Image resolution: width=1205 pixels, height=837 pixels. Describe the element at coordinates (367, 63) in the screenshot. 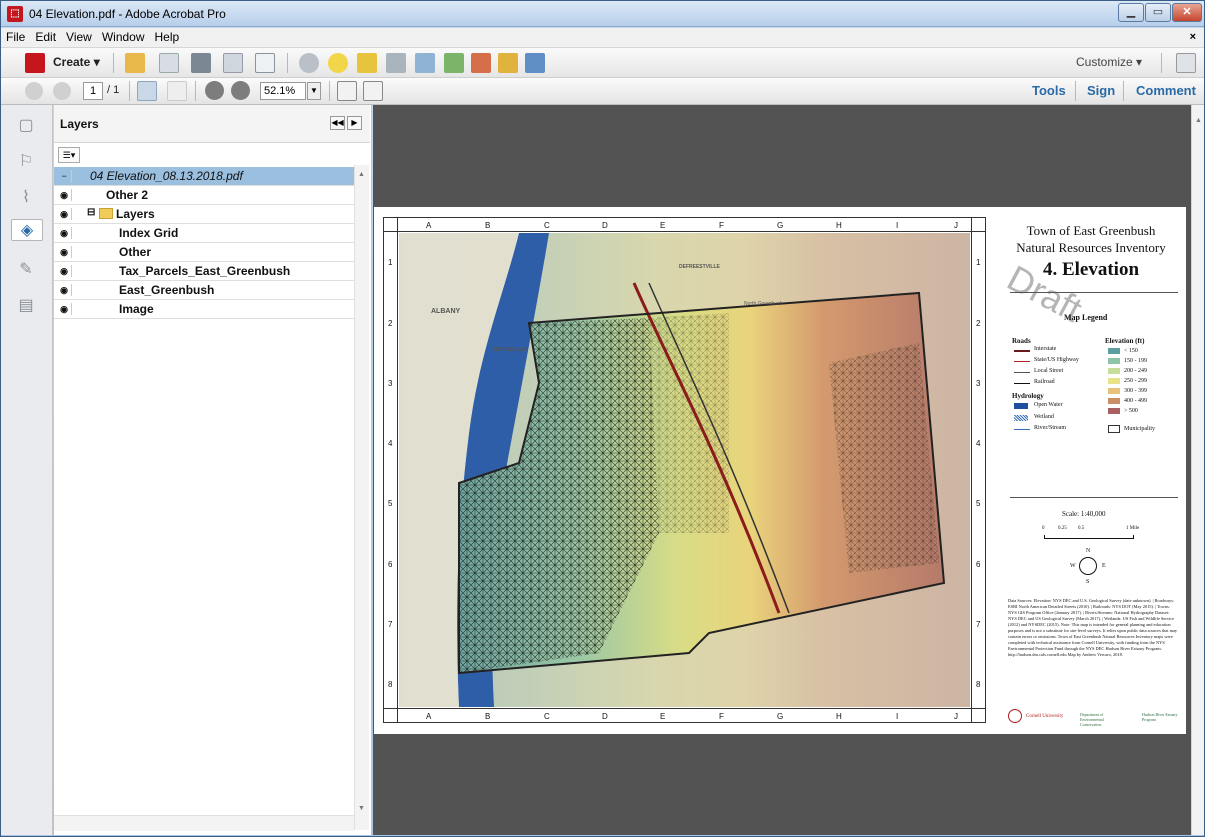

I see `sign-icon` at that location.